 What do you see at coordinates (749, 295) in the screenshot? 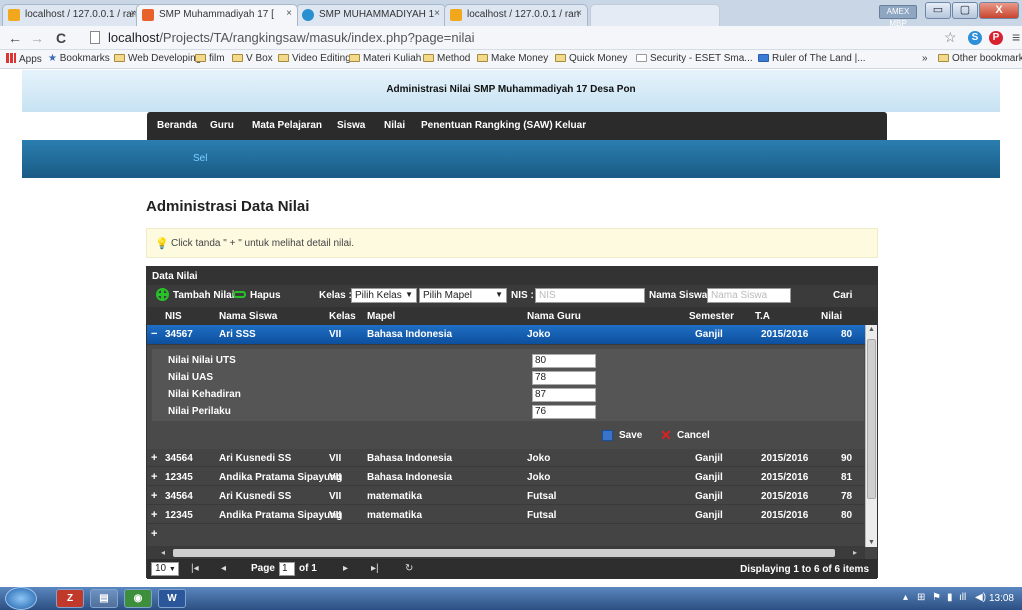
I see `nama-siswa-search-input: Nama Siswa` at bounding box center [749, 295].